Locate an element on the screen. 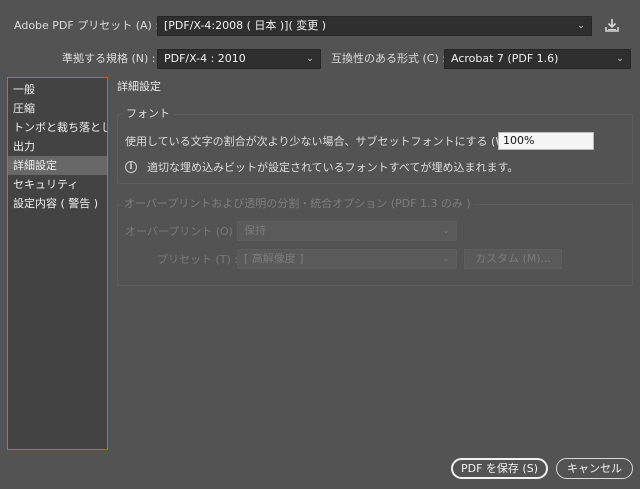 The height and width of the screenshot is (489, 640). sidebar-item-security: セキュリティ is located at coordinates (57, 184).